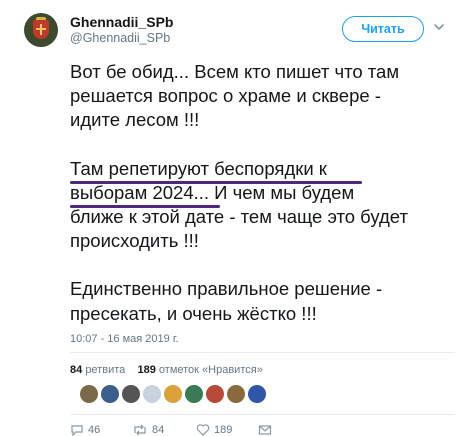  Describe the element at coordinates (140, 430) in the screenshot. I see `retweet-icon` at that location.